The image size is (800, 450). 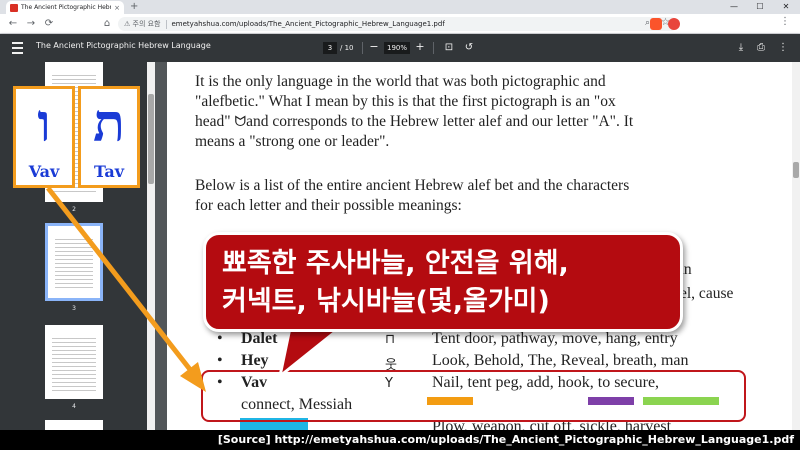 What do you see at coordinates (443, 282) in the screenshot?
I see `korean-callout-bubble: 뾰족한 주사바늘, 안전을 위해, 커넥트, 낚시바늘(덫,올가미)` at bounding box center [443, 282].